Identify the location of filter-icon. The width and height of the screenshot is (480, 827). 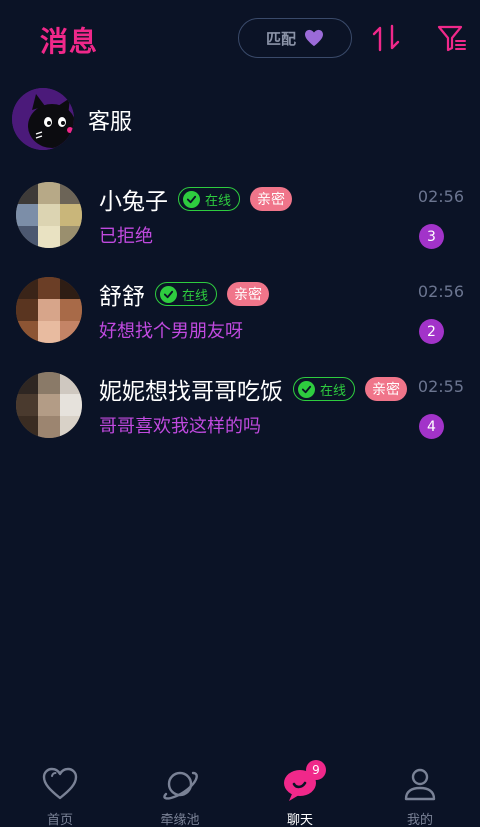
(451, 38).